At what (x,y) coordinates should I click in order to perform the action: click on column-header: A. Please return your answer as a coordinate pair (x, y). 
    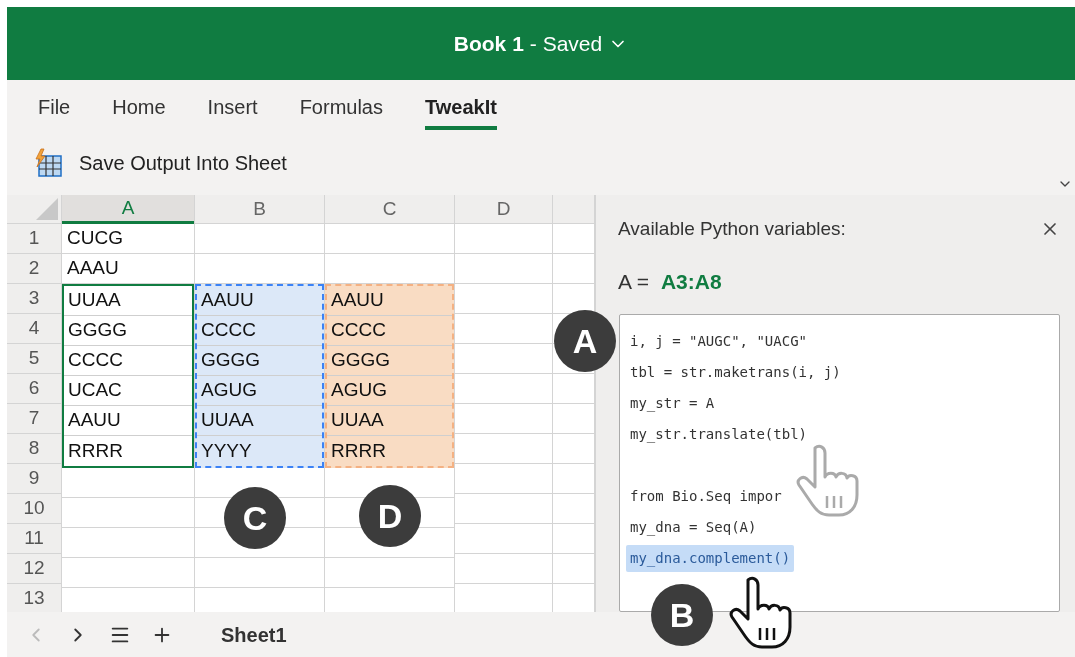
    Looking at the image, I should click on (128, 209).